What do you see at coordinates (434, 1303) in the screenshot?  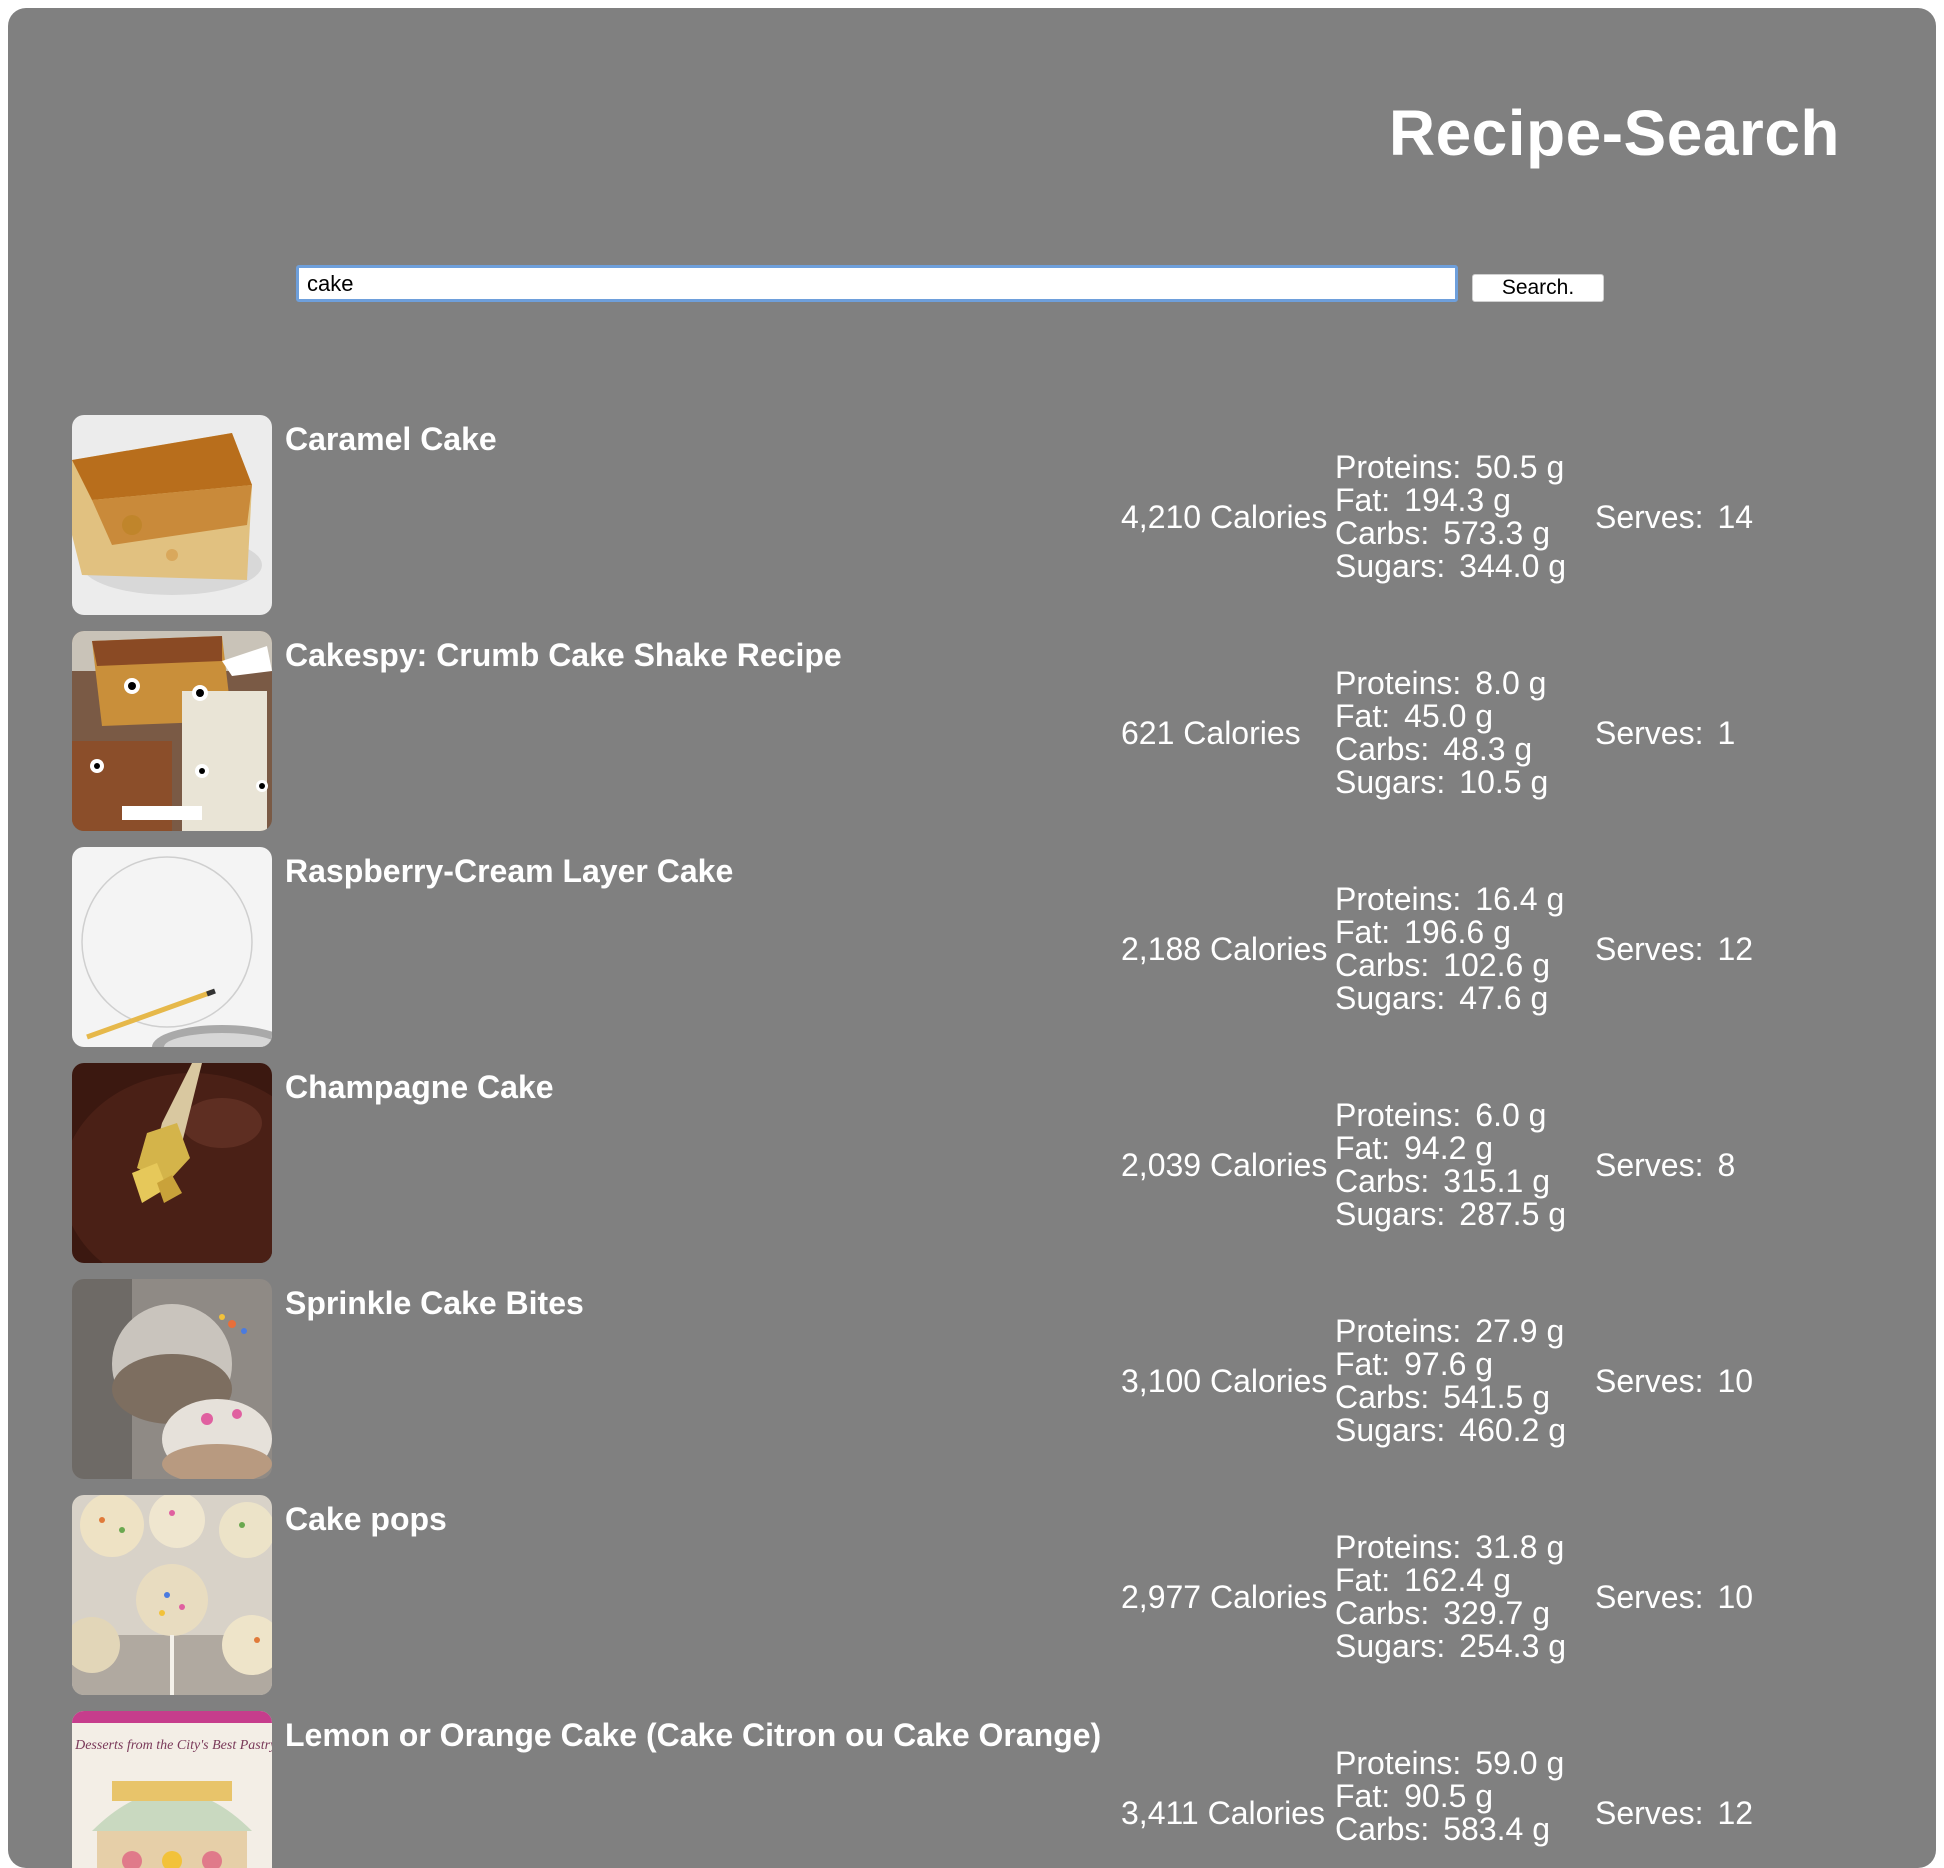 I see `recipe-title: Sprinkle Cake Bites` at bounding box center [434, 1303].